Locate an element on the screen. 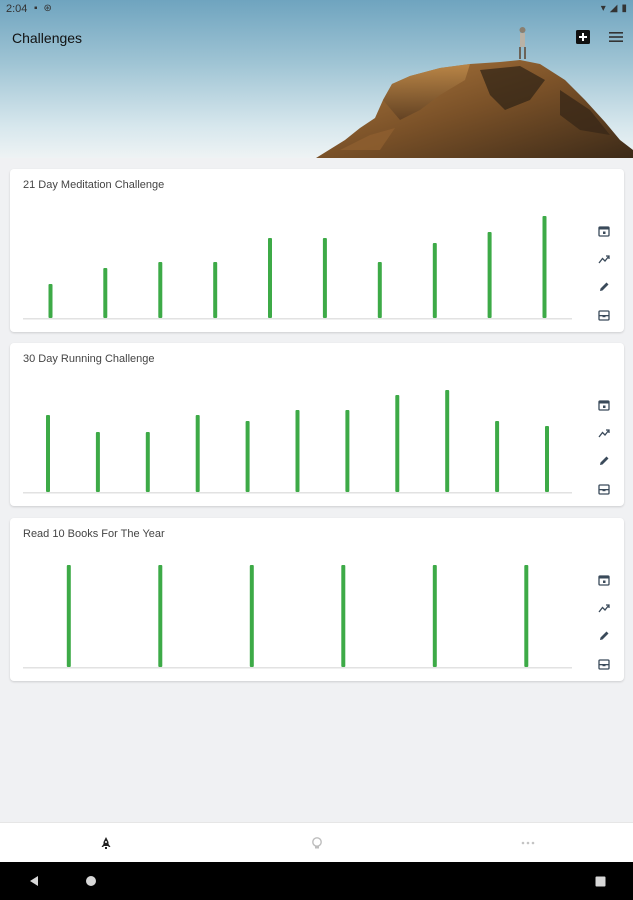 The width and height of the screenshot is (633, 900). more-horiz-icon is located at coordinates (528, 843).